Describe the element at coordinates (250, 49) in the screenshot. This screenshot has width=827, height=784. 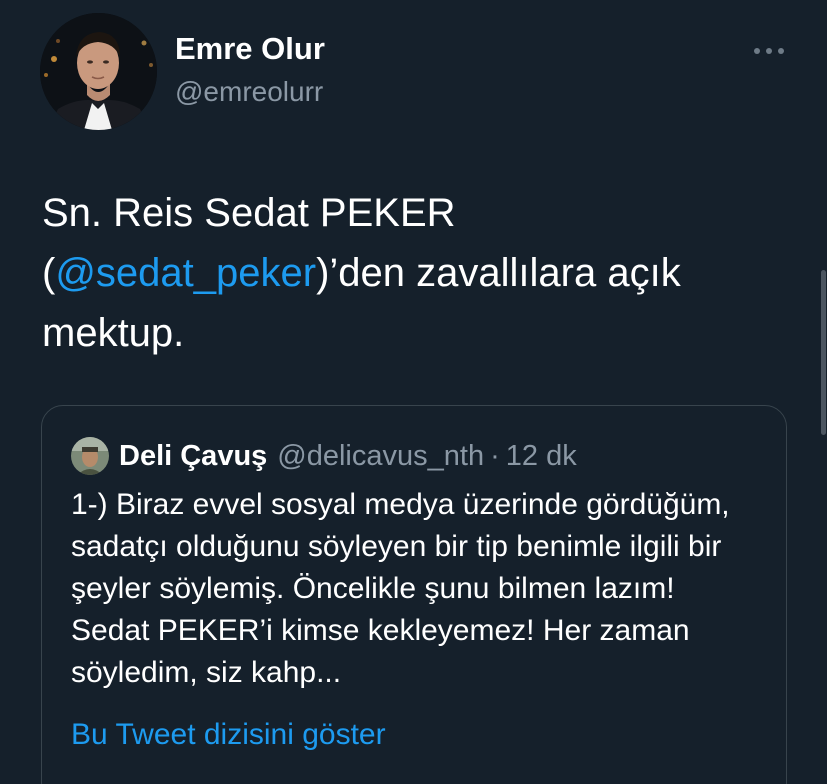
I see `author-name: Emre Olur` at that location.